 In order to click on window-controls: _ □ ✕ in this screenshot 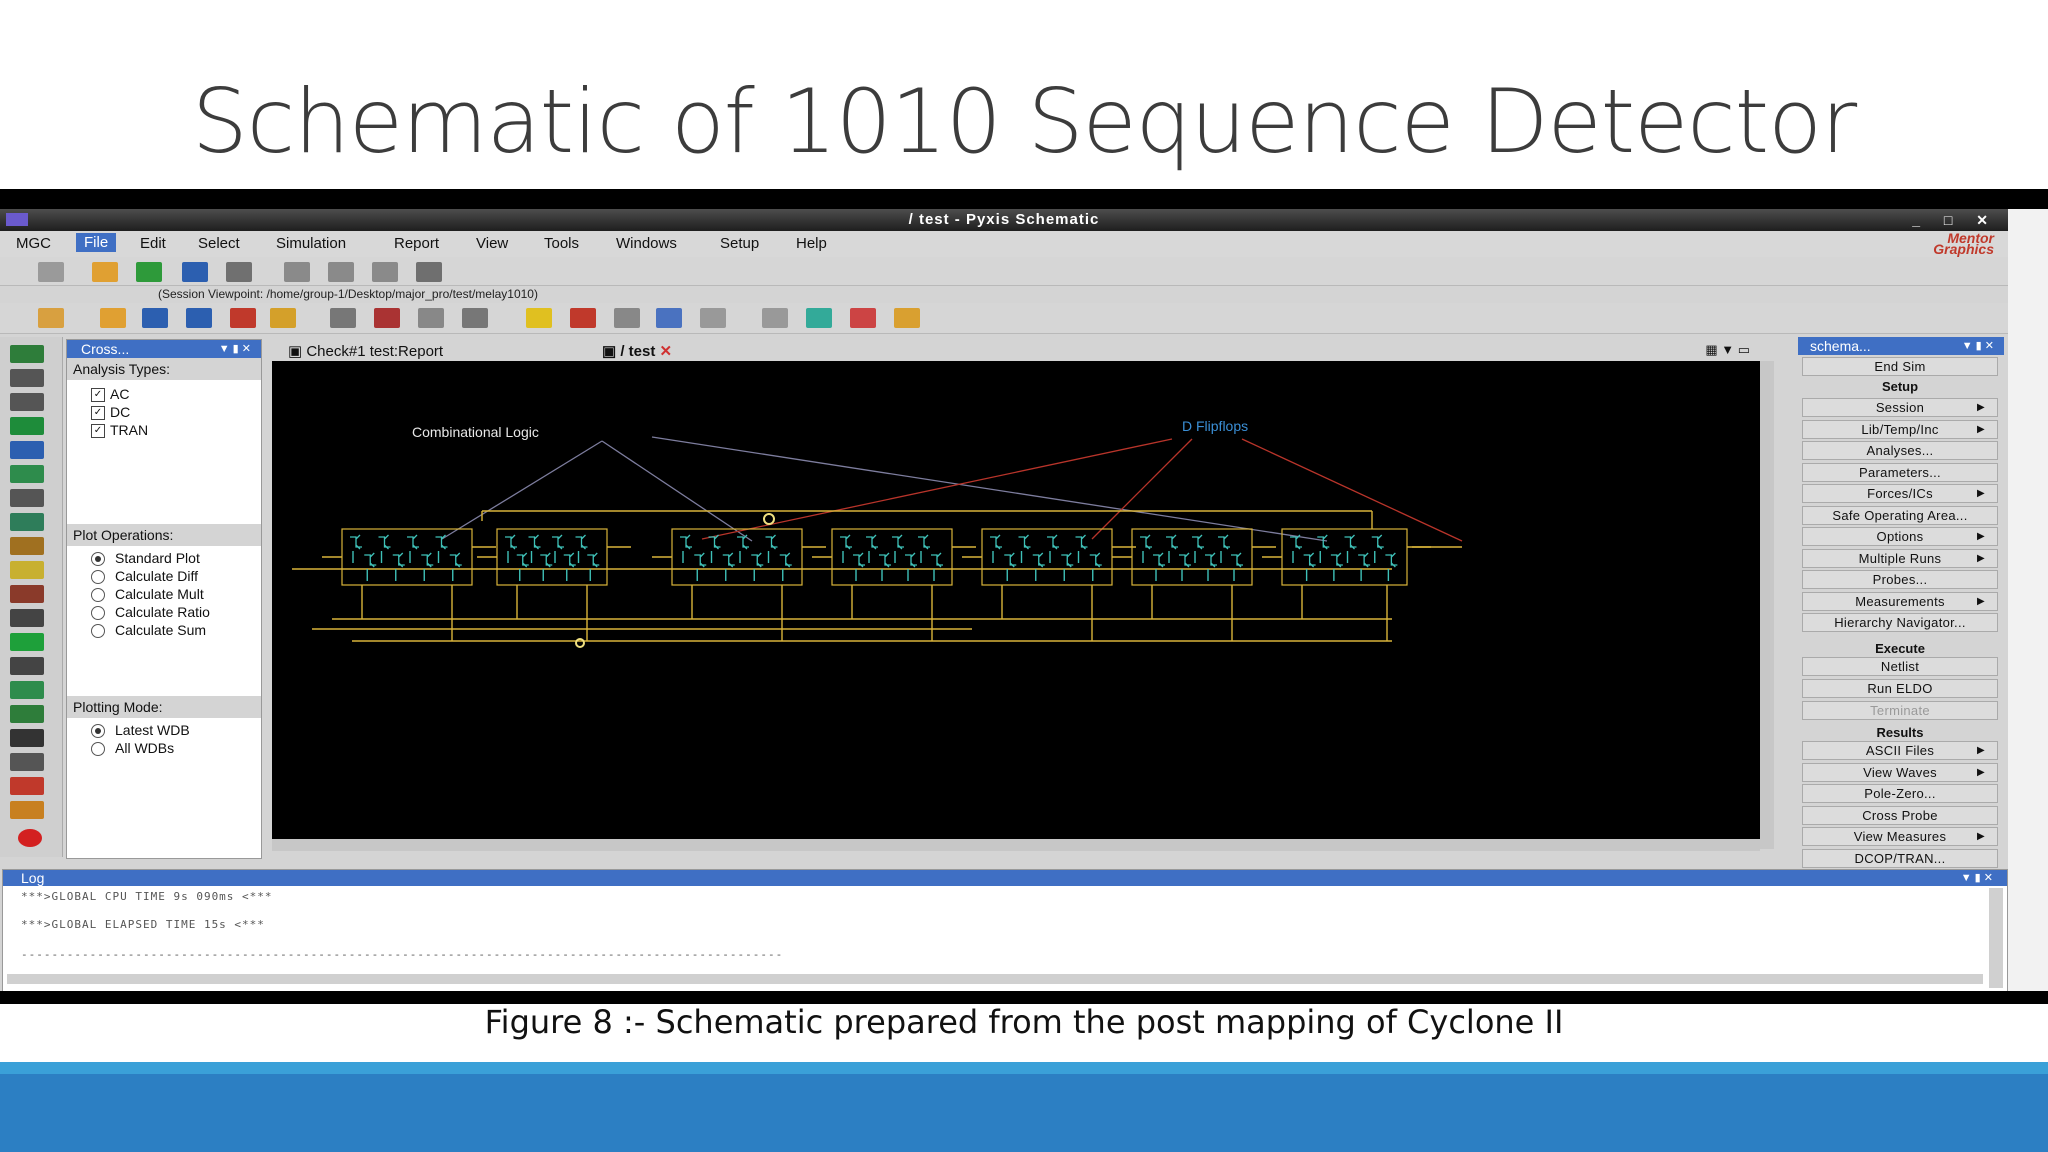, I will do `click(1955, 220)`.